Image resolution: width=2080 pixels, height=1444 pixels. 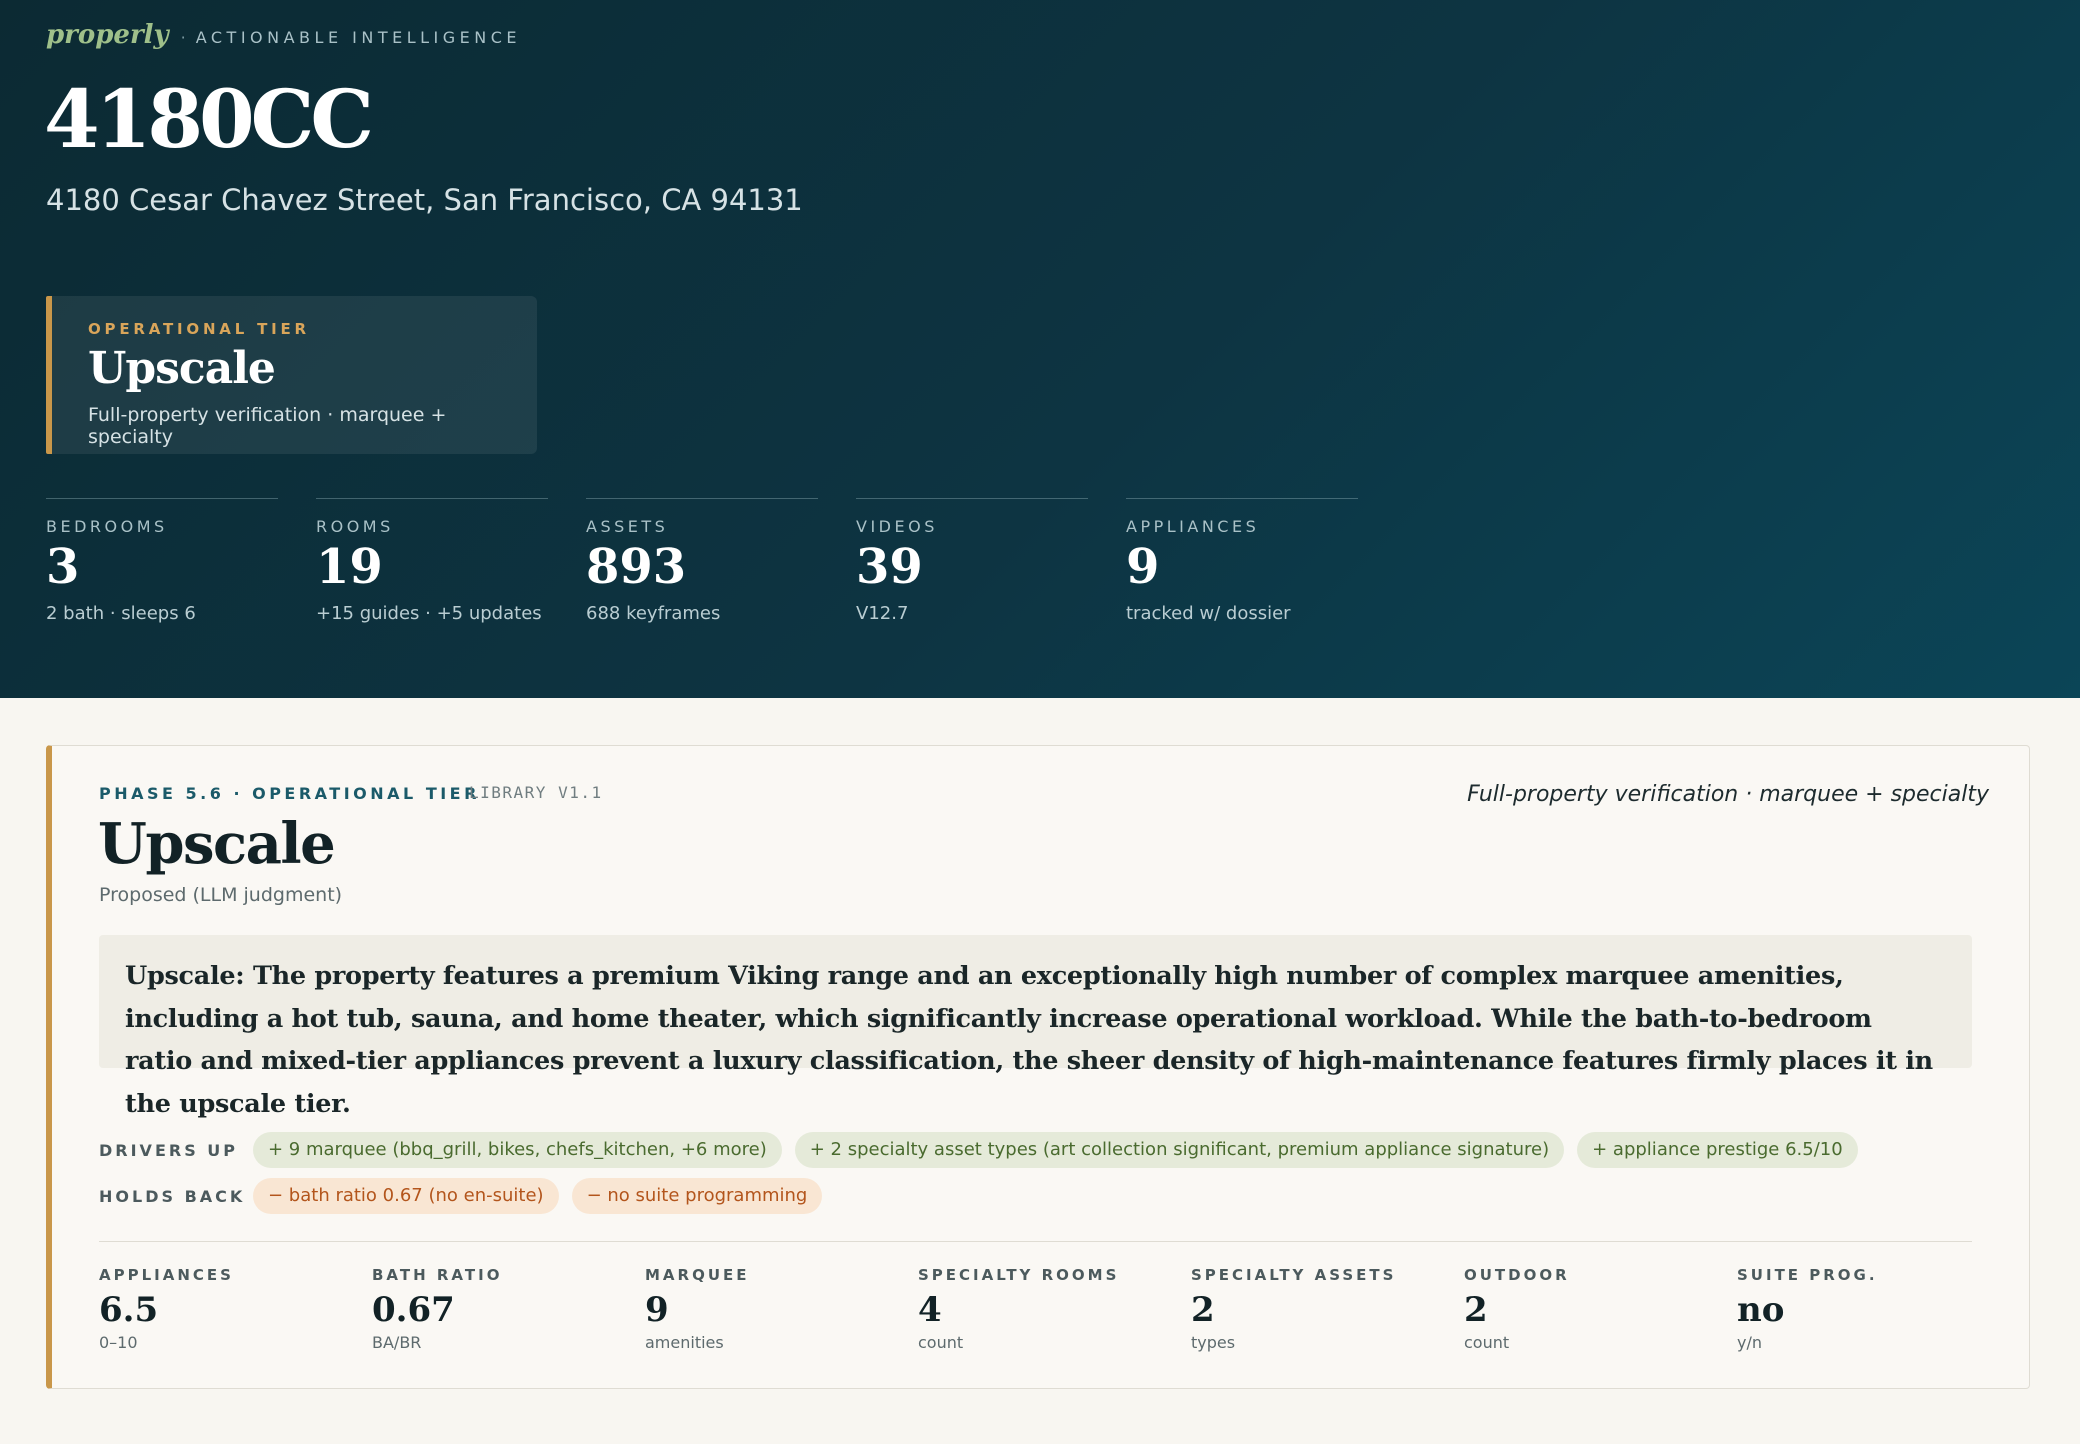 I want to click on holds-back-label: HOLDS BACK, so click(x=172, y=1196).